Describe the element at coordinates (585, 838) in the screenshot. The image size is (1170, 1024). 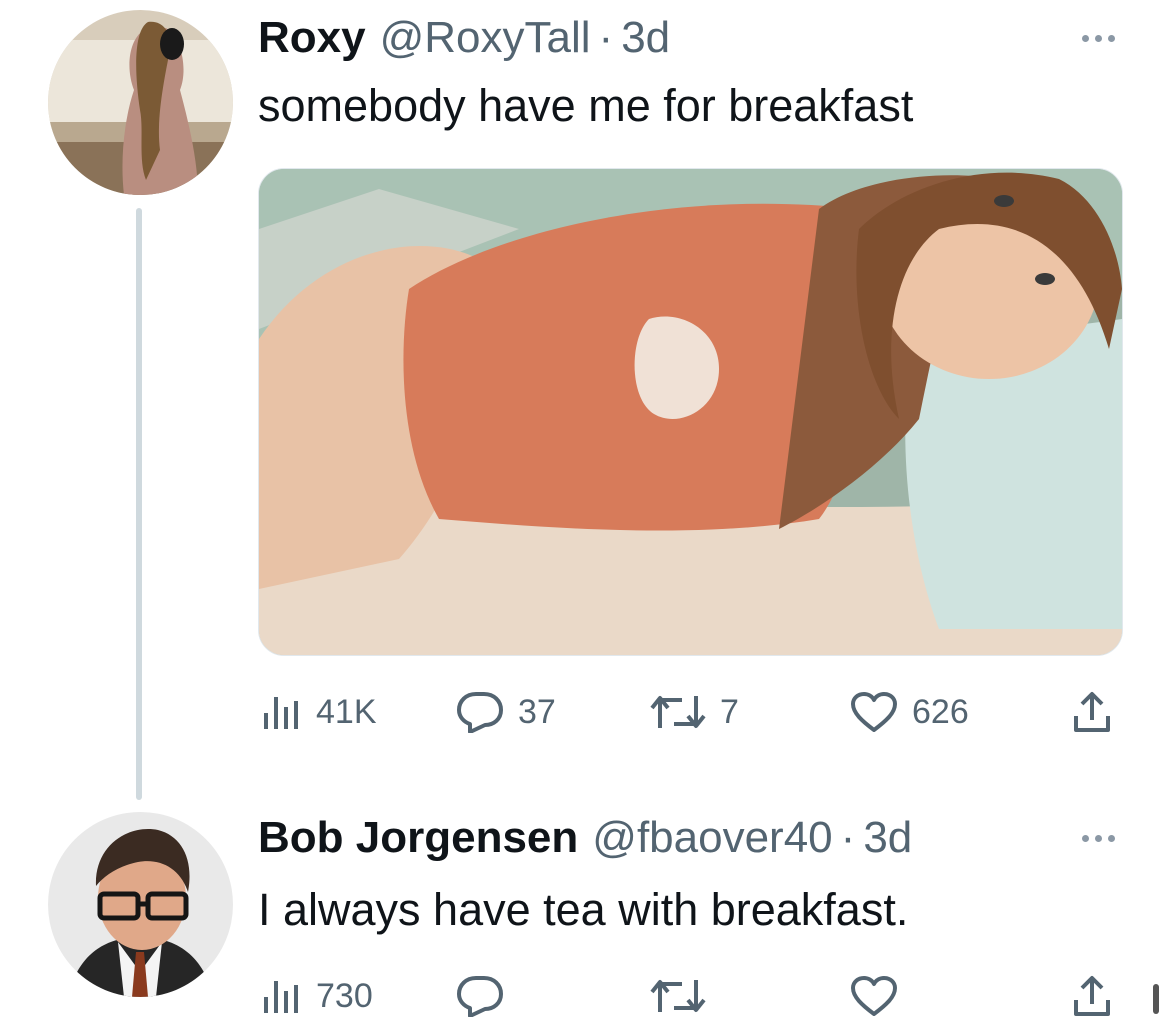
I see `tweet-header: Bob Jorgensen @fbaover40 · 3d` at that location.